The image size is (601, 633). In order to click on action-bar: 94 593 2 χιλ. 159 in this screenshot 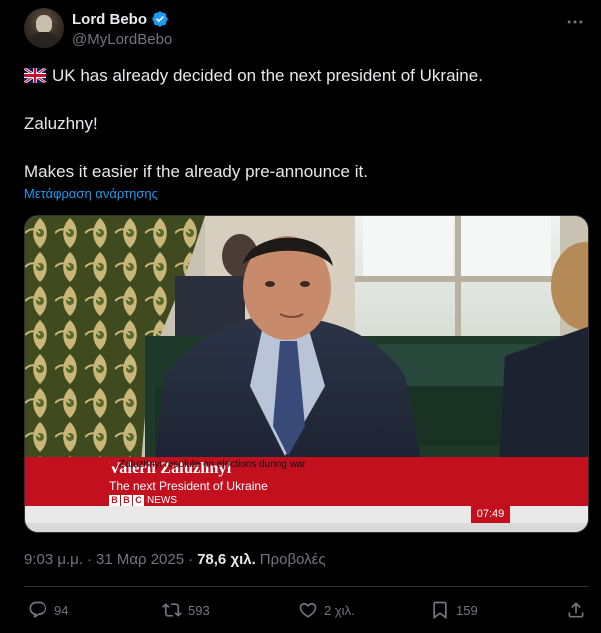, I will do `click(306, 610)`.